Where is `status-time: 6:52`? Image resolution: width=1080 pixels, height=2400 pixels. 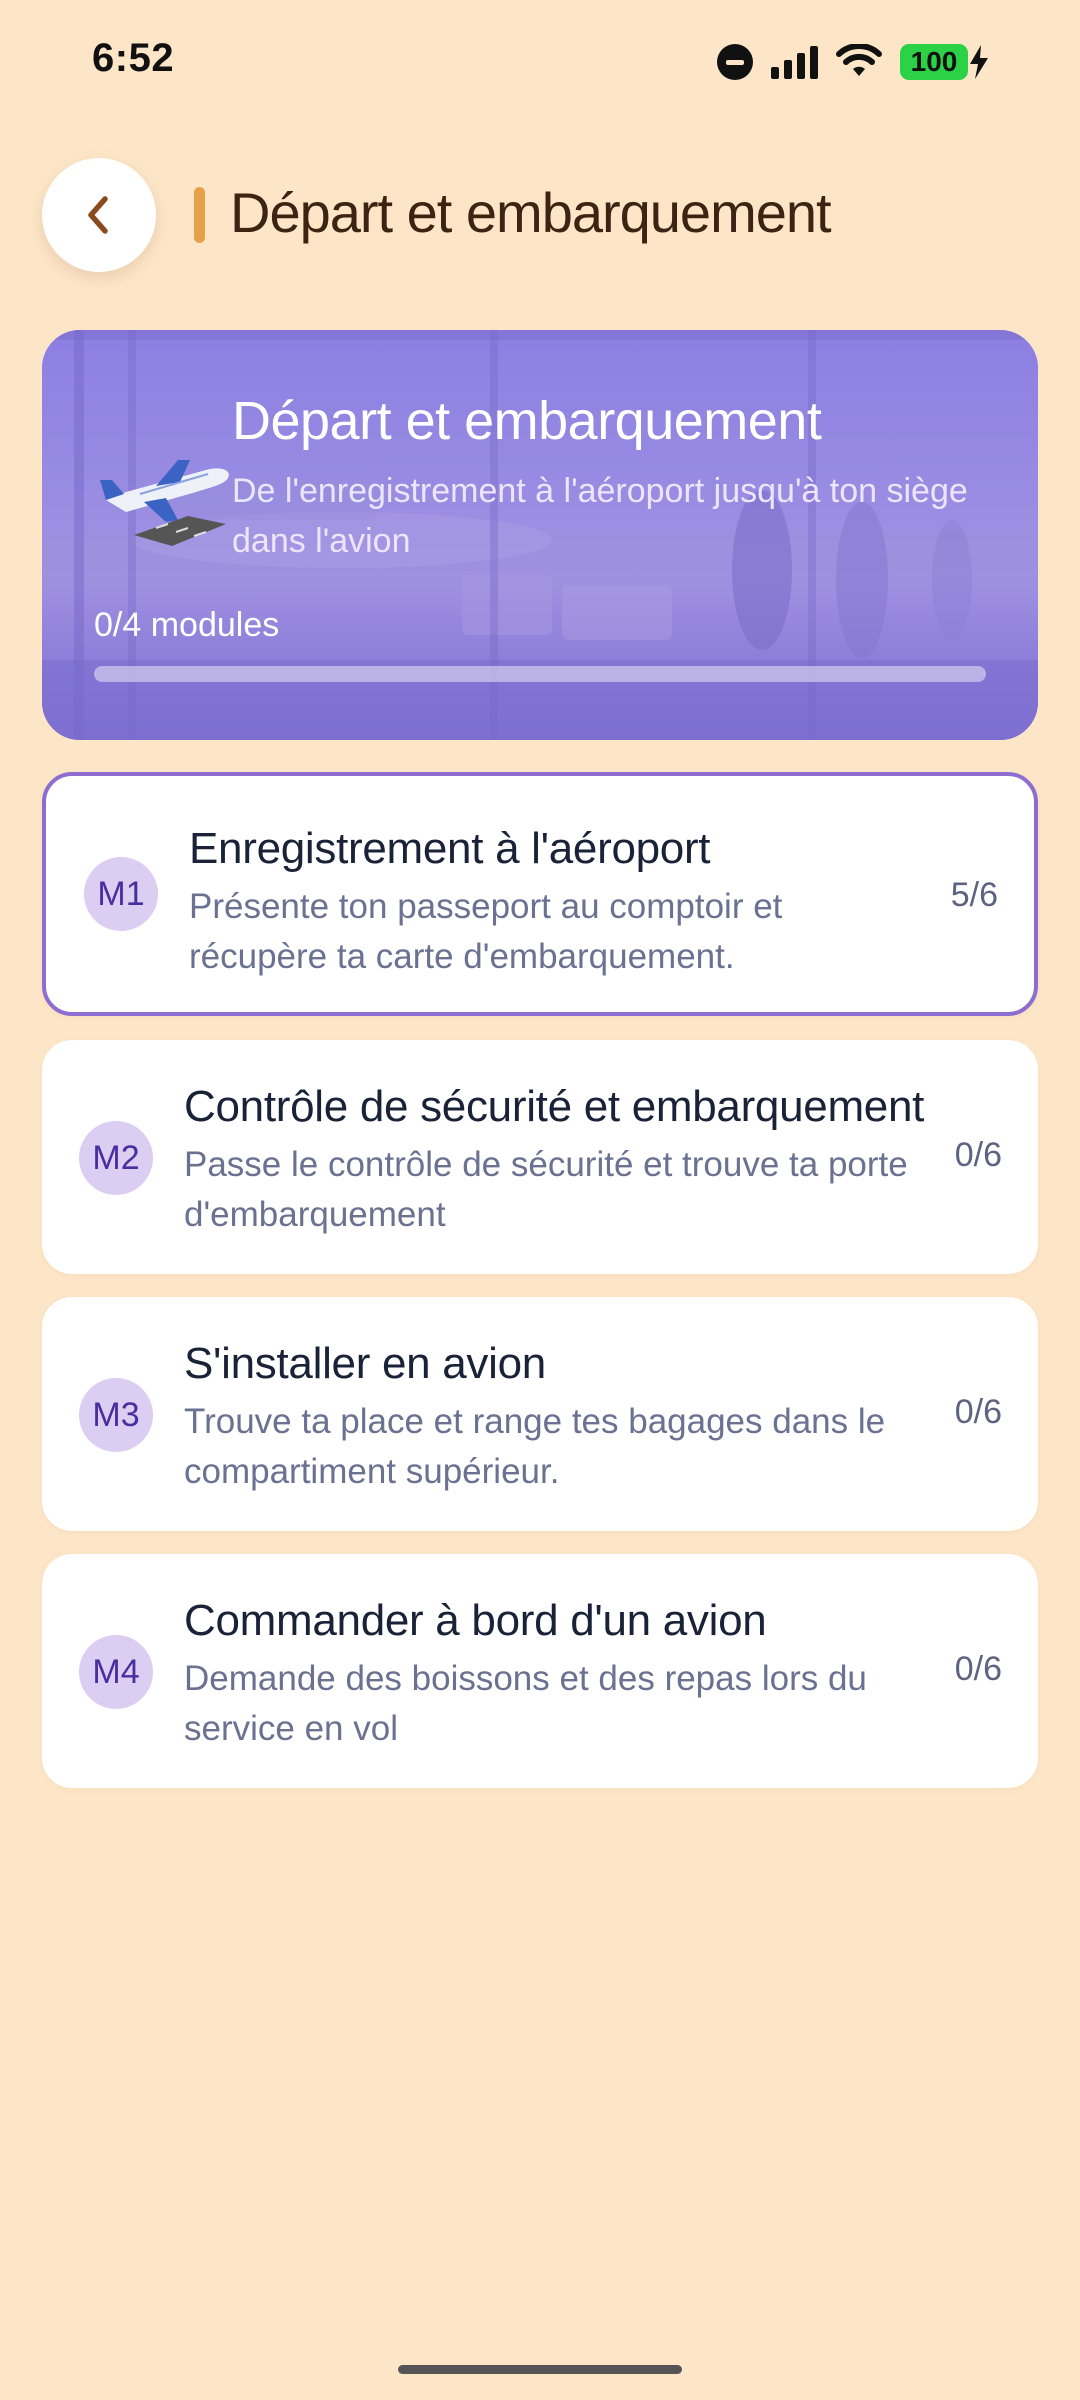 status-time: 6:52 is located at coordinates (133, 58).